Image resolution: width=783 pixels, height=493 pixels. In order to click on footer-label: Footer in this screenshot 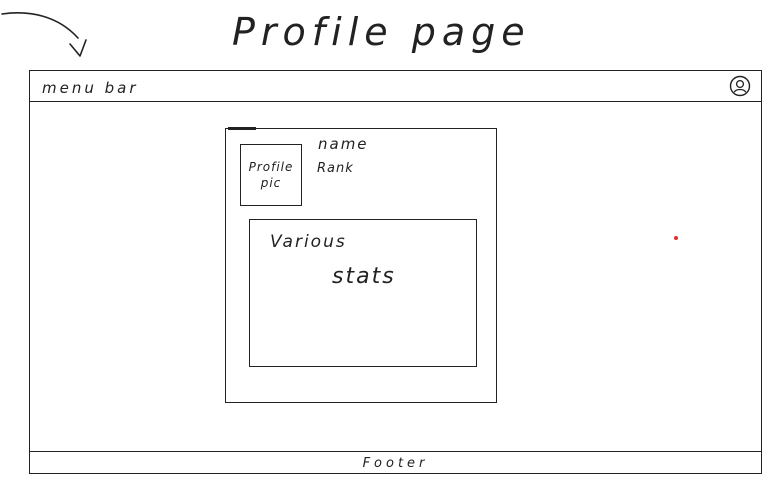, I will do `click(395, 463)`.